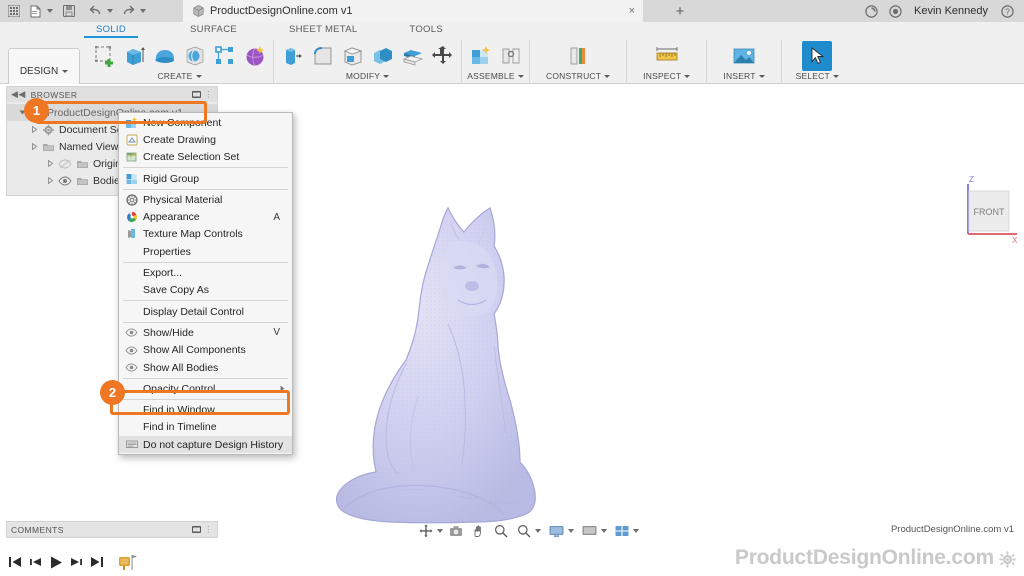 Image resolution: width=1024 pixels, height=576 pixels. What do you see at coordinates (205, 157) in the screenshot?
I see `menu-item-create-selection-set: Create Selection Set` at bounding box center [205, 157].